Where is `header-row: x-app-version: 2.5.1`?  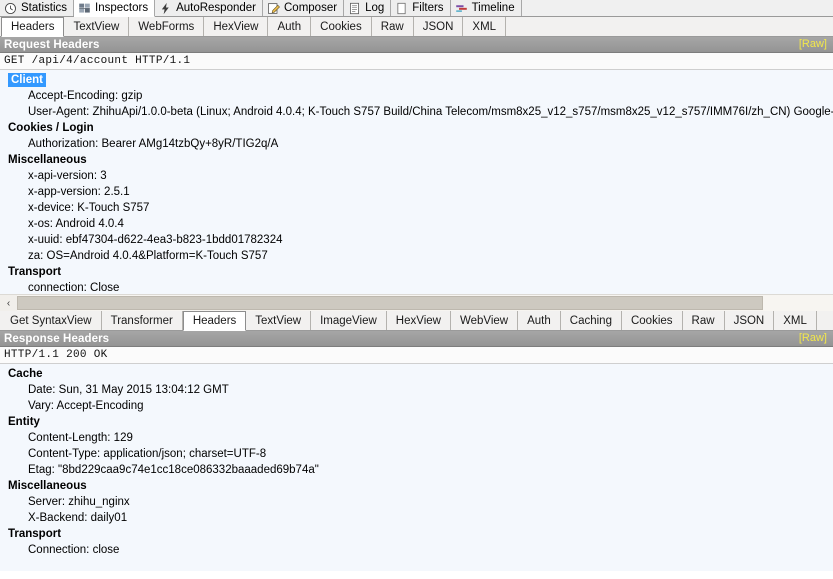 header-row: x-app-version: 2.5.1 is located at coordinates (416, 192).